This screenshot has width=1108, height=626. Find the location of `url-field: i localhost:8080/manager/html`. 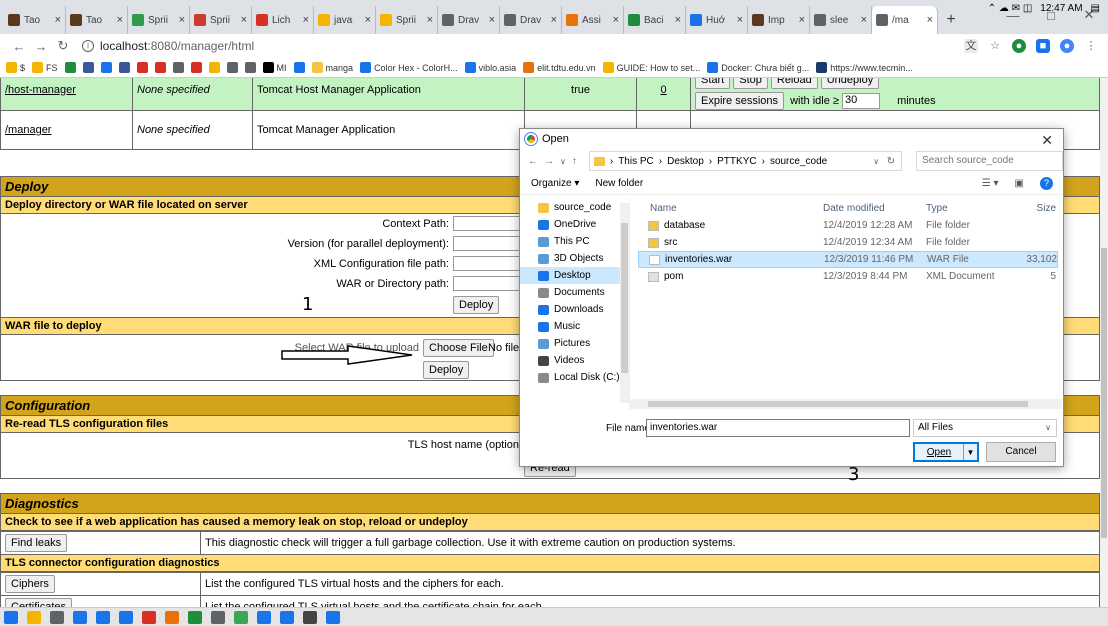

url-field: i localhost:8080/manager/html is located at coordinates (168, 46).